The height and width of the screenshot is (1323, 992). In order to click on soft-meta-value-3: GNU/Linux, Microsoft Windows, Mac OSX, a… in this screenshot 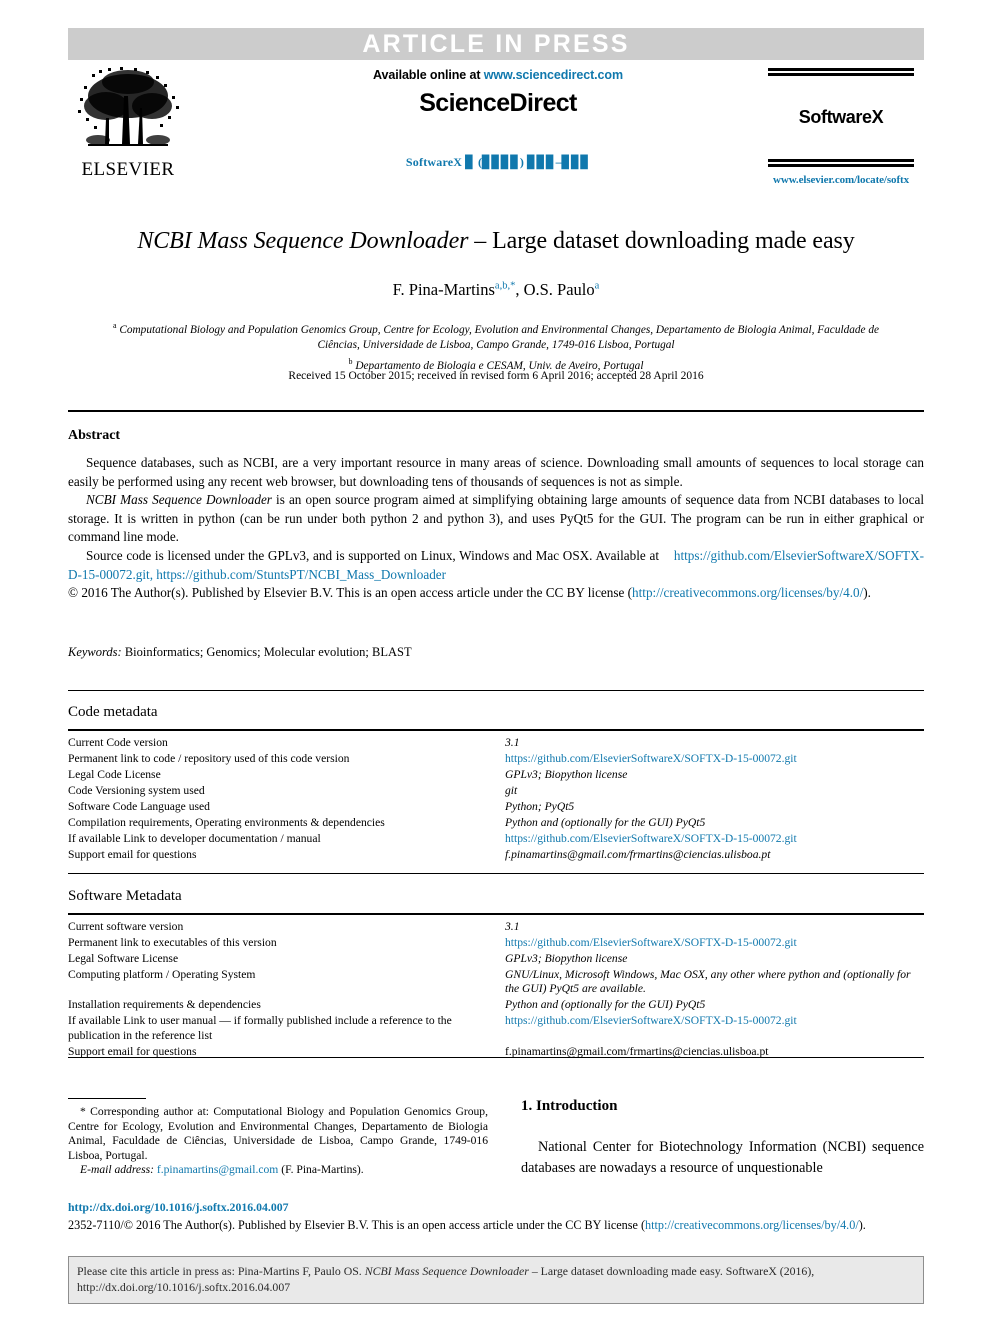, I will do `click(708, 982)`.